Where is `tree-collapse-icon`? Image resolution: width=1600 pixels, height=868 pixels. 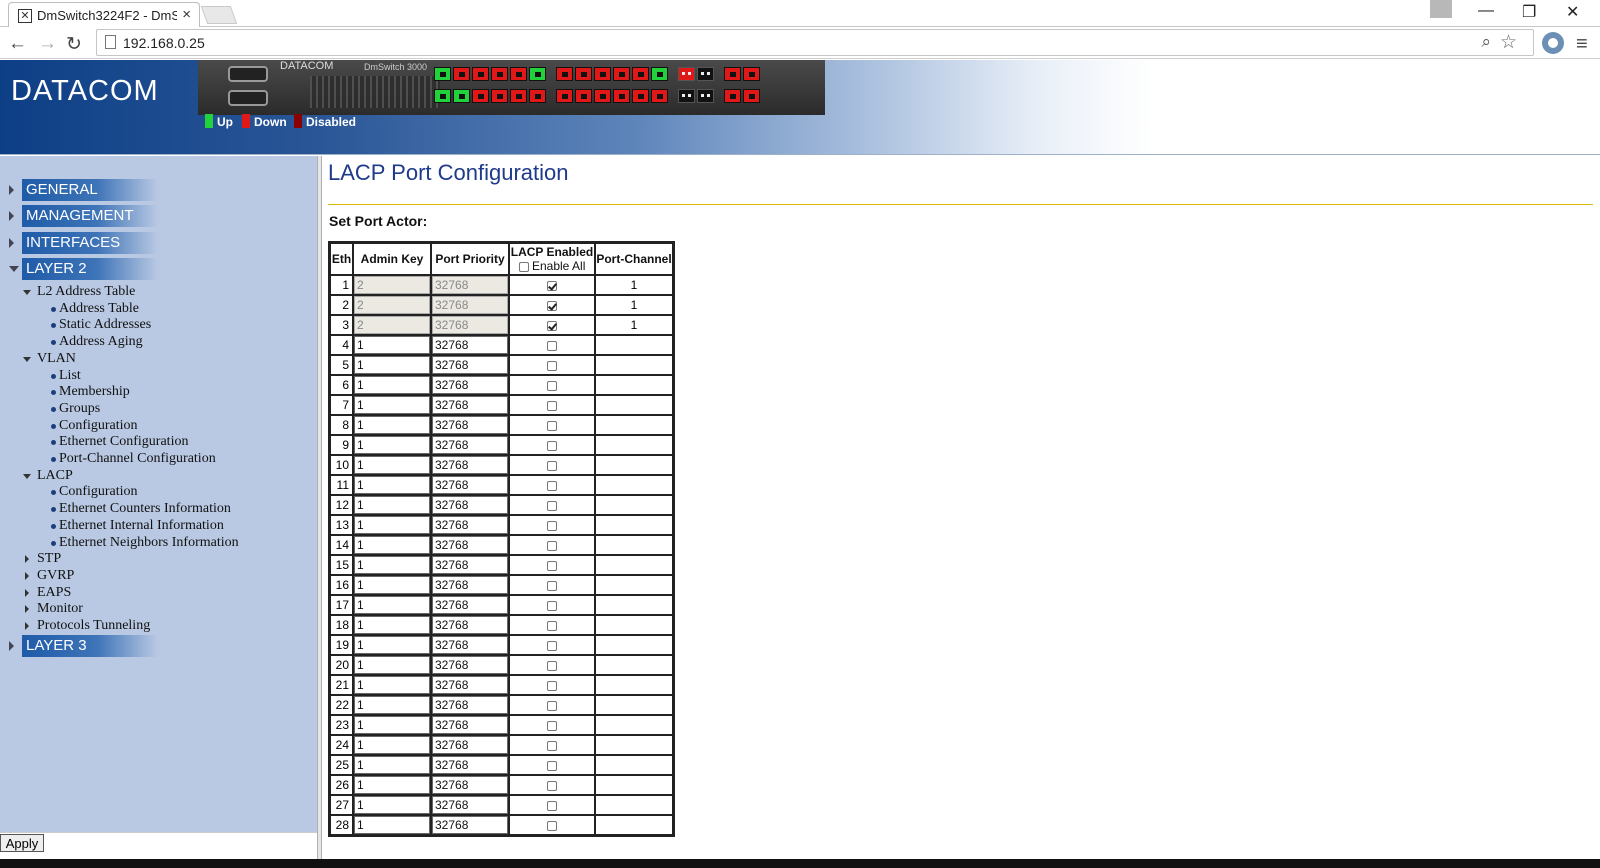 tree-collapse-icon is located at coordinates (27, 359).